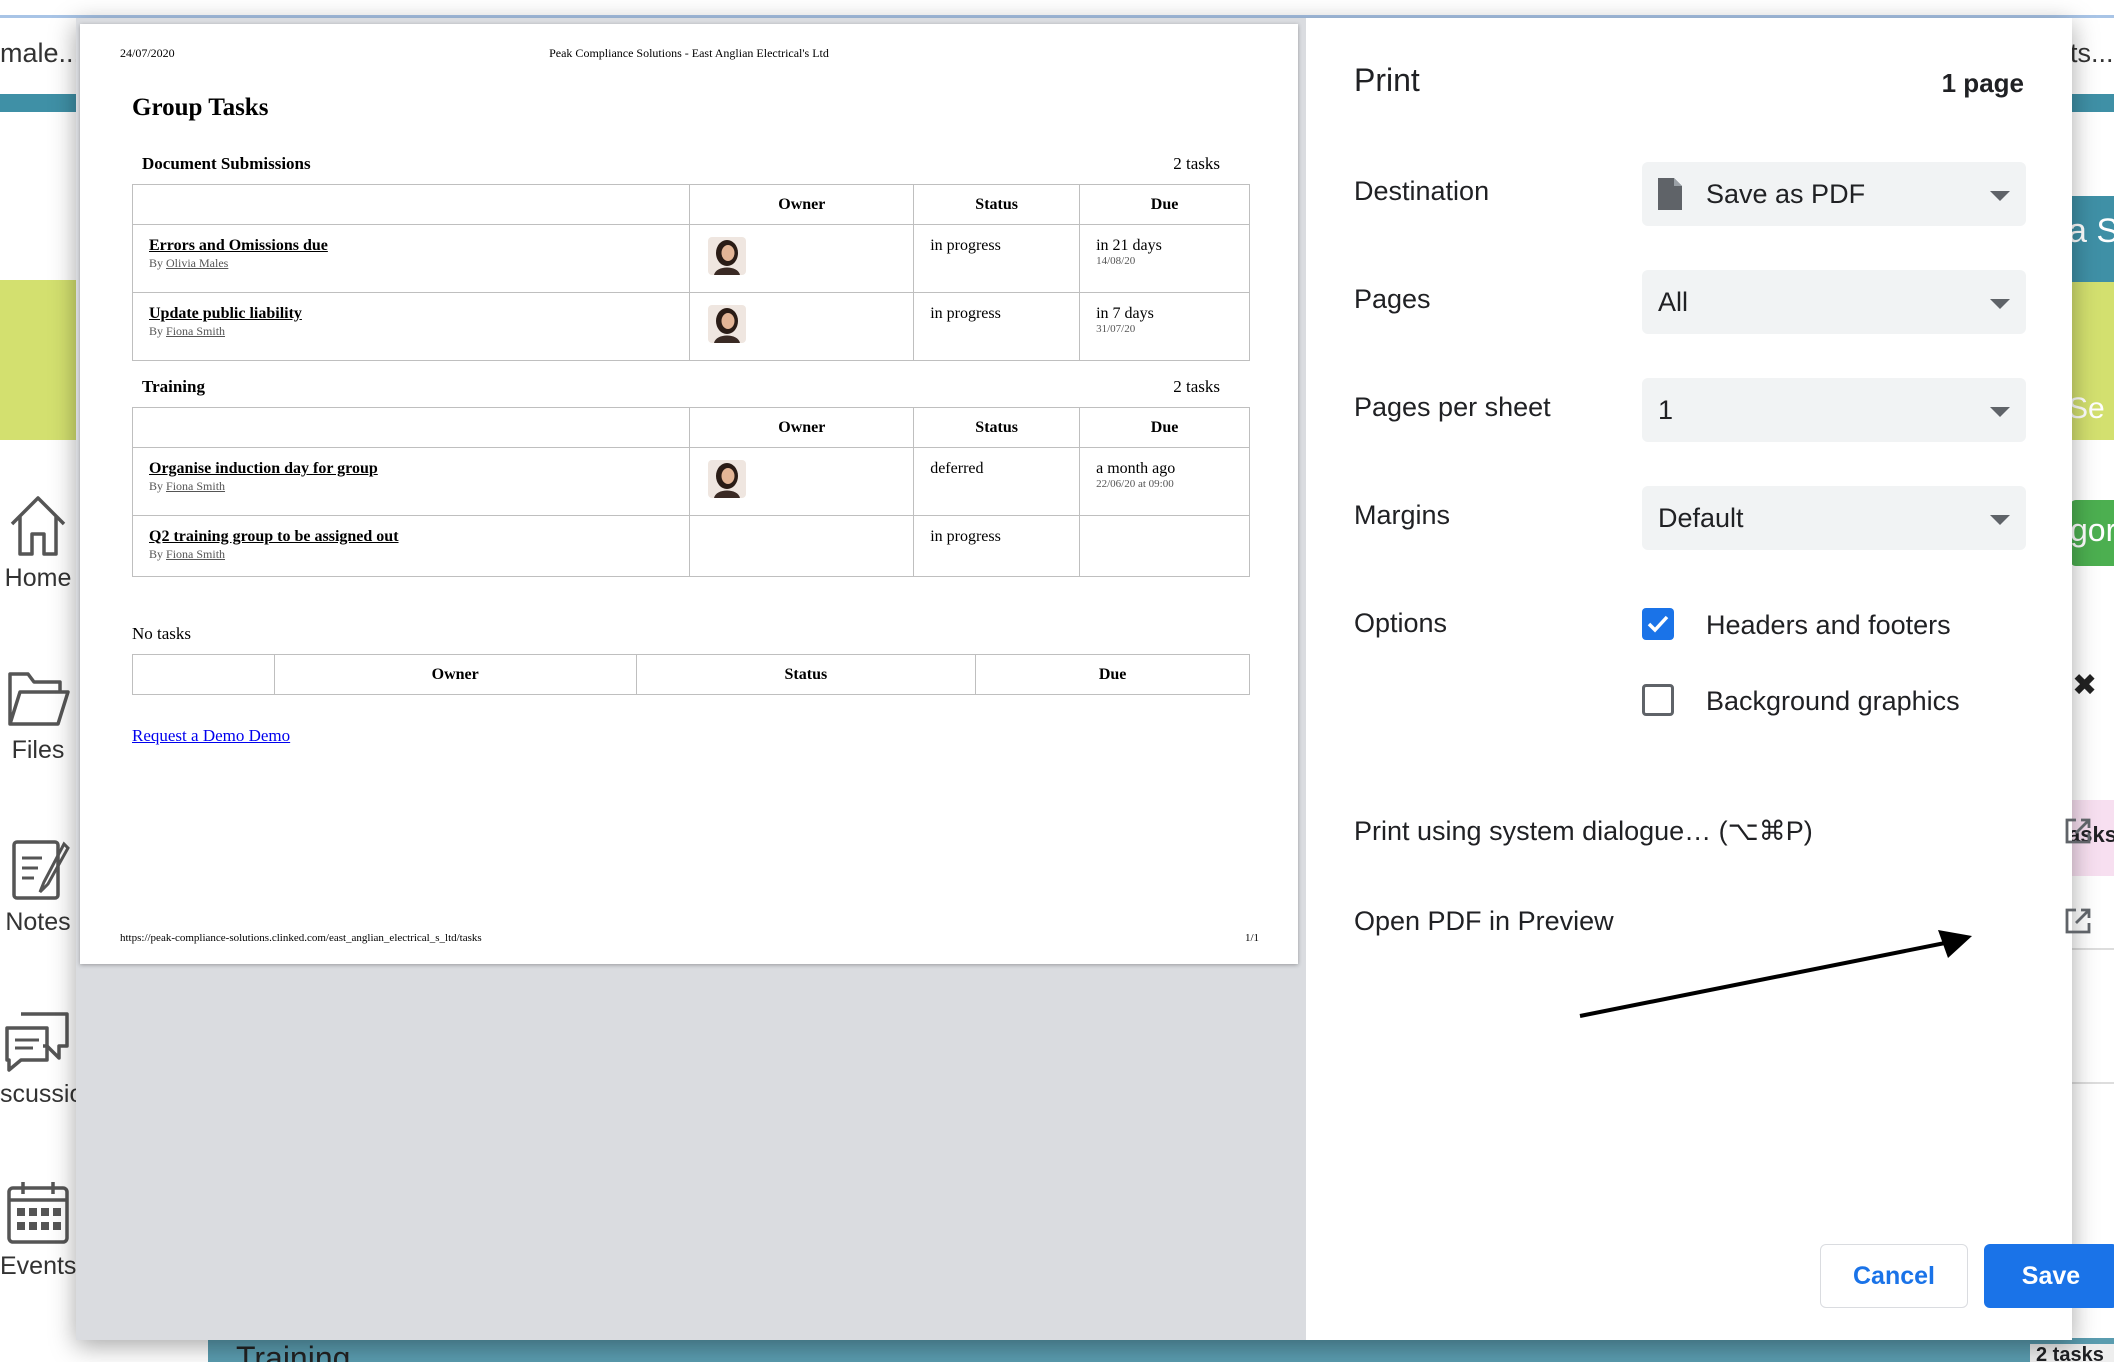 This screenshot has width=2114, height=1362. Describe the element at coordinates (37, 1042) in the screenshot. I see `discussion-icon` at that location.